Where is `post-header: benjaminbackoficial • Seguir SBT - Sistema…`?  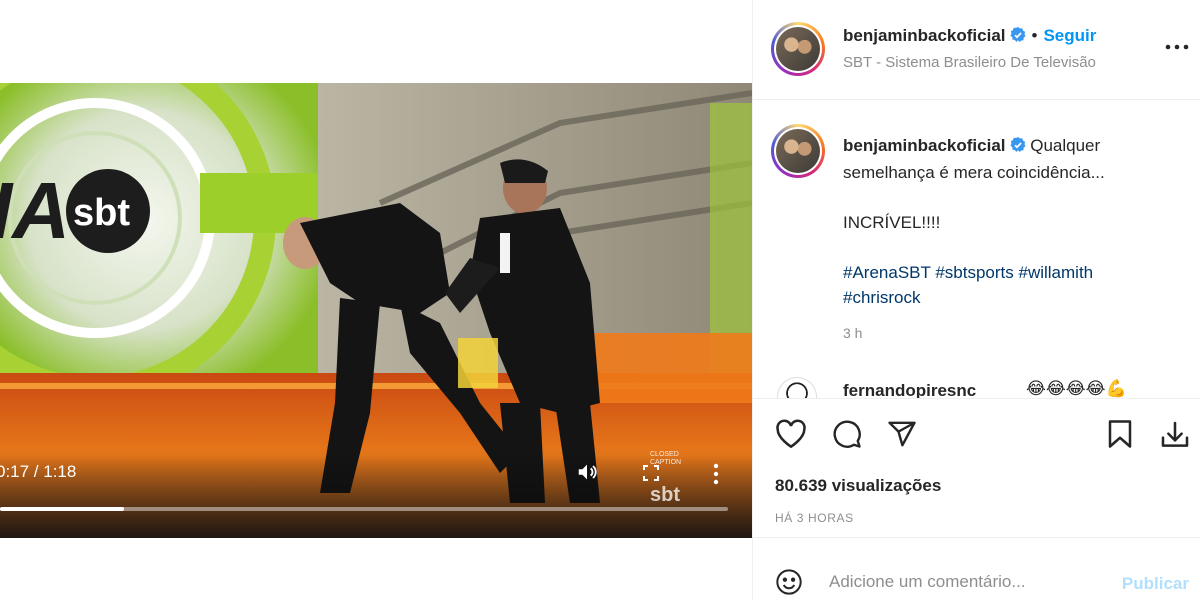
post-header: benjaminbackoficial • Seguir SBT - Sistema… is located at coordinates (976, 50).